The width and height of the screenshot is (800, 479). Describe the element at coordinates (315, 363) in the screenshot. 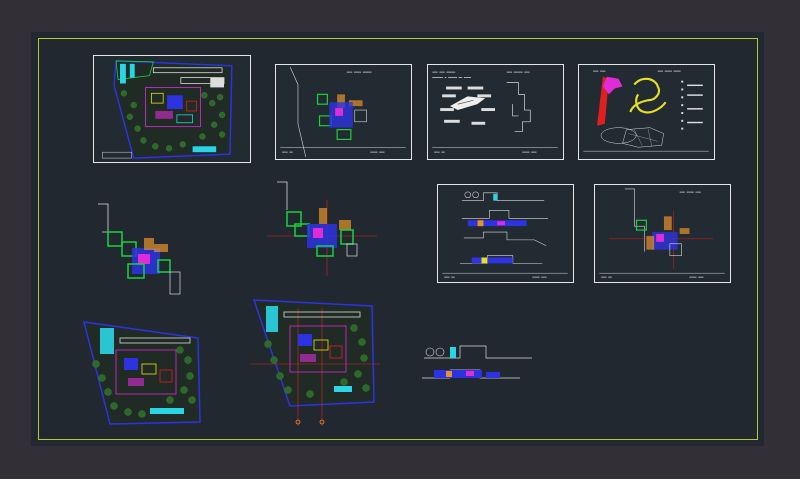

I see `site-plan-drawing-b` at that location.